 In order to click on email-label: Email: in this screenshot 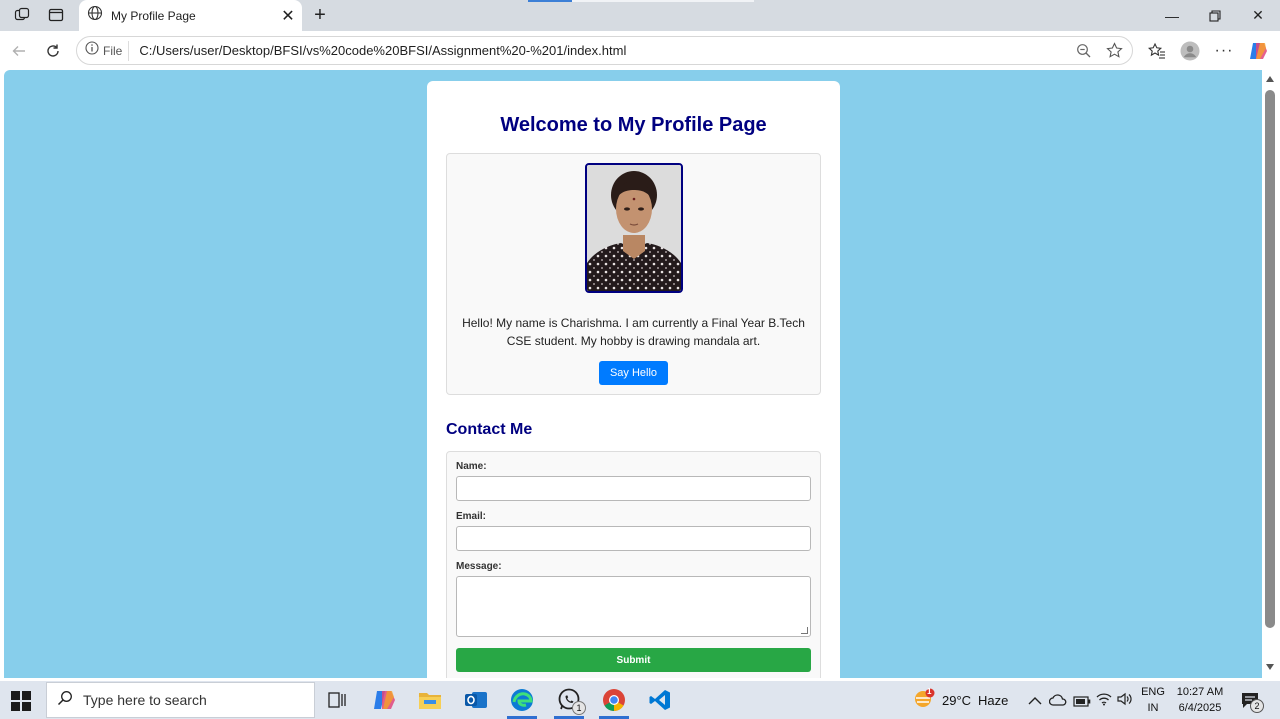, I will do `click(471, 516)`.